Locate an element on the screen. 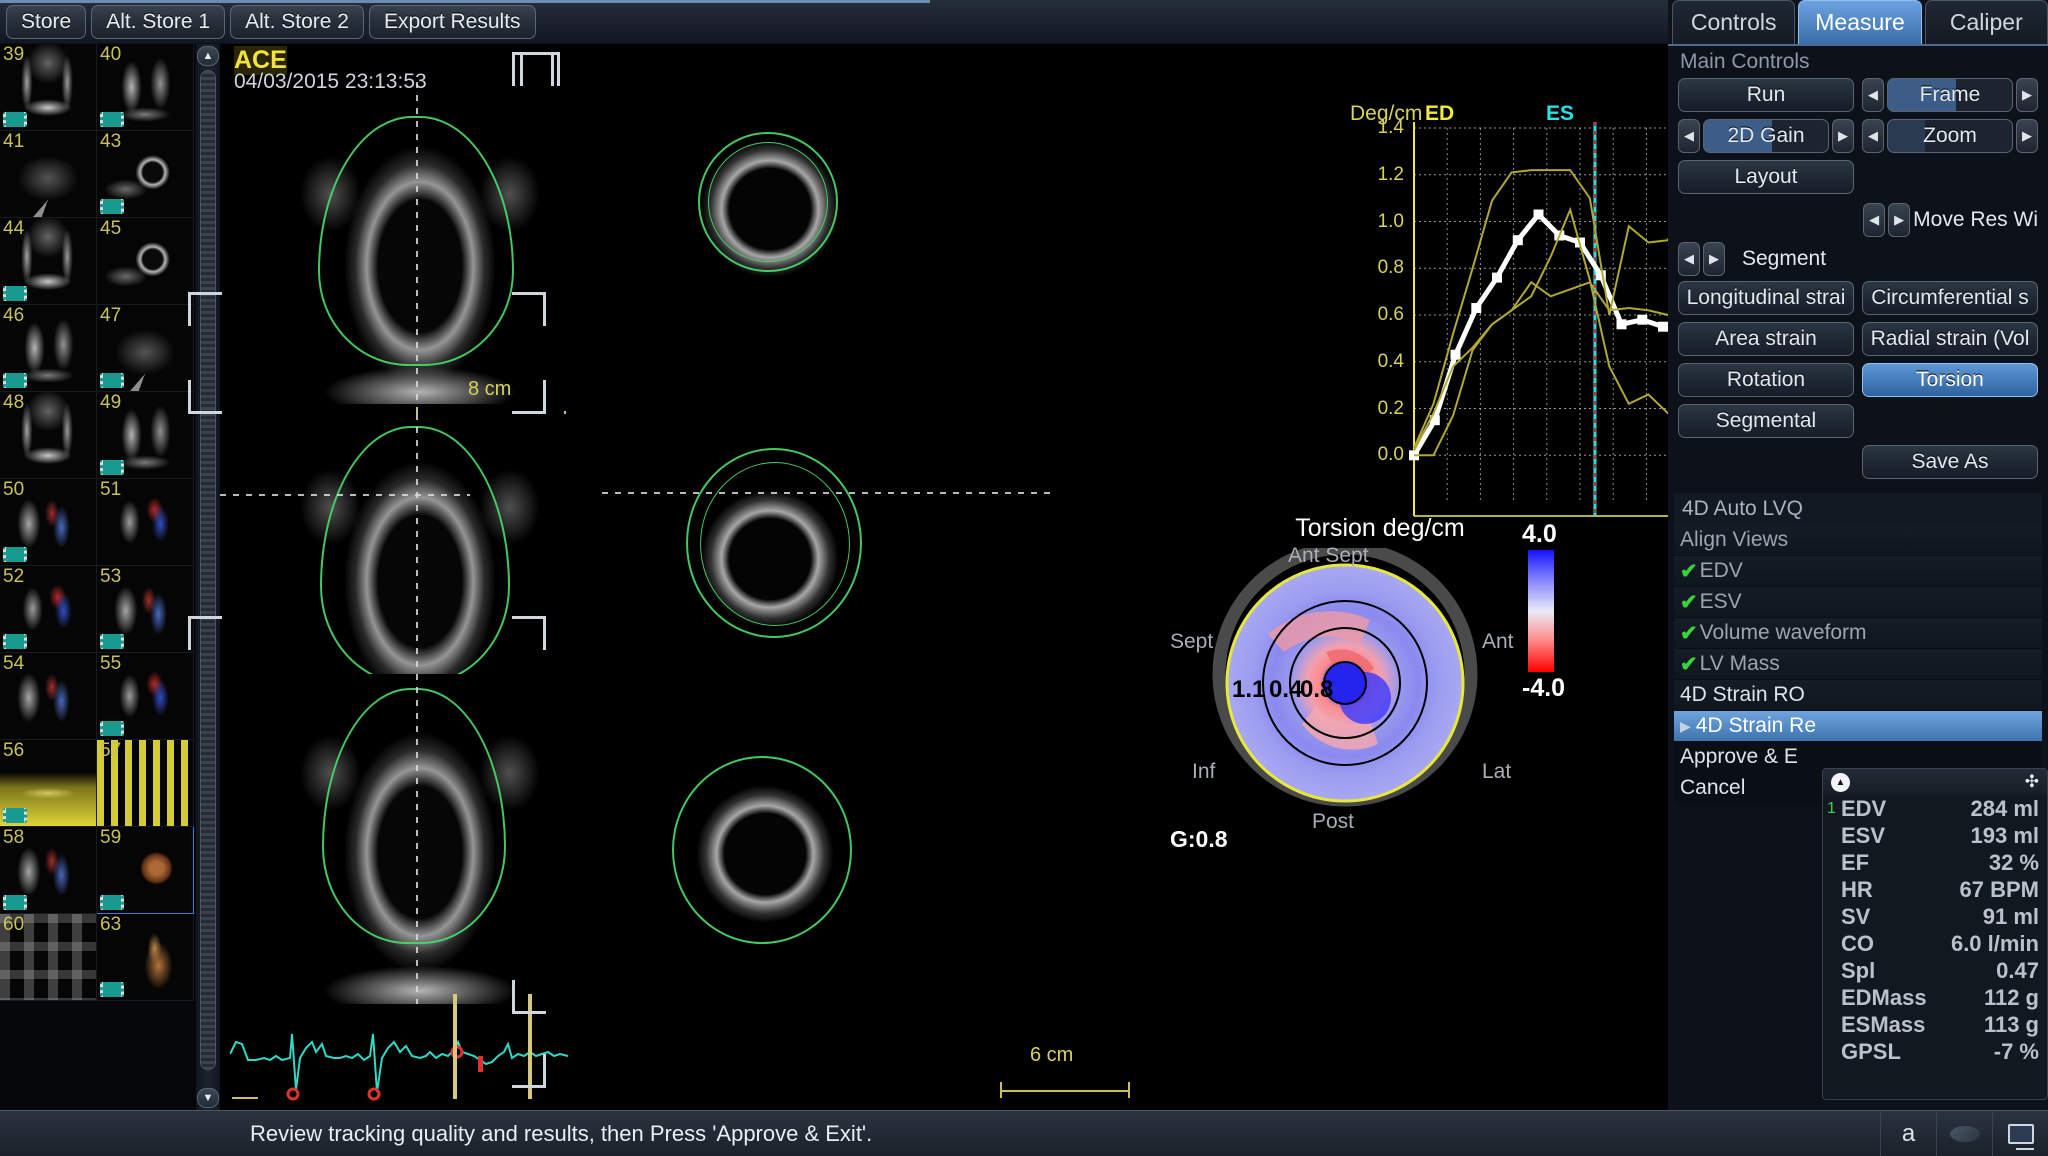 Image resolution: width=2048 pixels, height=1156 pixels. thumbnail-60: 60 is located at coordinates (48, 957).